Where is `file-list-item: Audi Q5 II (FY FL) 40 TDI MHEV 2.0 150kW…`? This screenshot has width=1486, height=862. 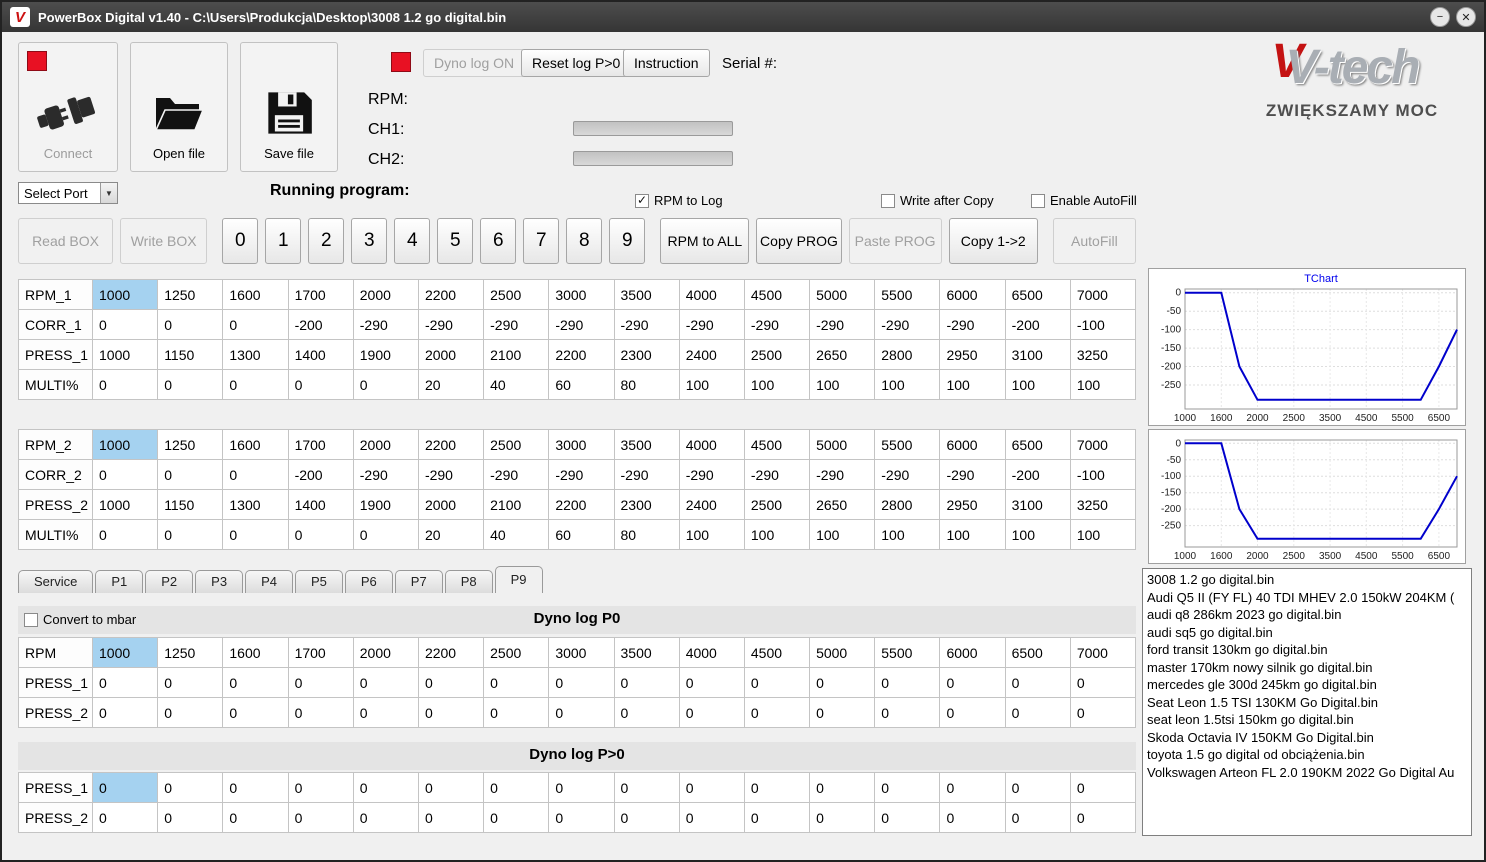 file-list-item: Audi Q5 II (FY FL) 40 TDI MHEV 2.0 150kW… is located at coordinates (1307, 598).